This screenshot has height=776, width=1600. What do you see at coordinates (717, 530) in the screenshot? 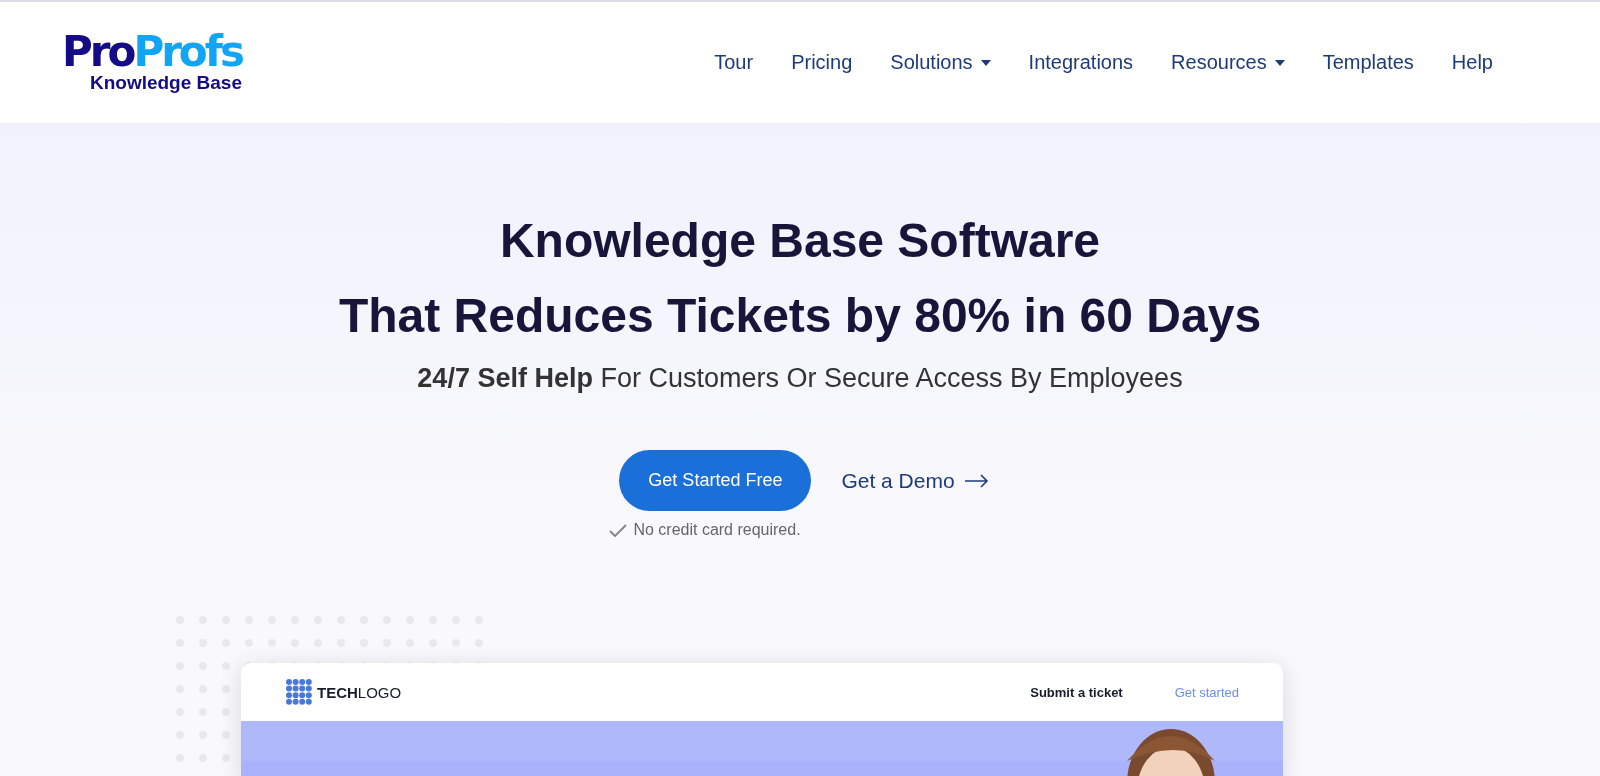
I see `note-text: No credit card required.` at bounding box center [717, 530].